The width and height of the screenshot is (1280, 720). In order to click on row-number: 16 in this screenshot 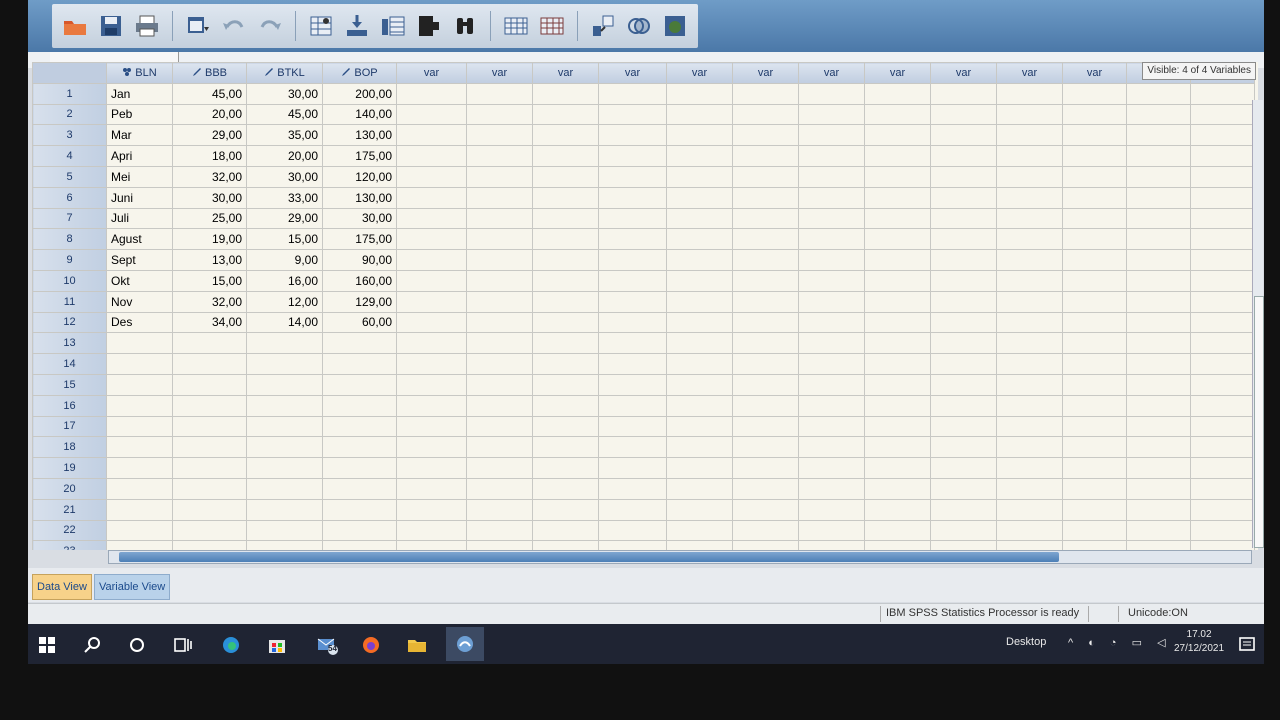, I will do `click(69, 405)`.